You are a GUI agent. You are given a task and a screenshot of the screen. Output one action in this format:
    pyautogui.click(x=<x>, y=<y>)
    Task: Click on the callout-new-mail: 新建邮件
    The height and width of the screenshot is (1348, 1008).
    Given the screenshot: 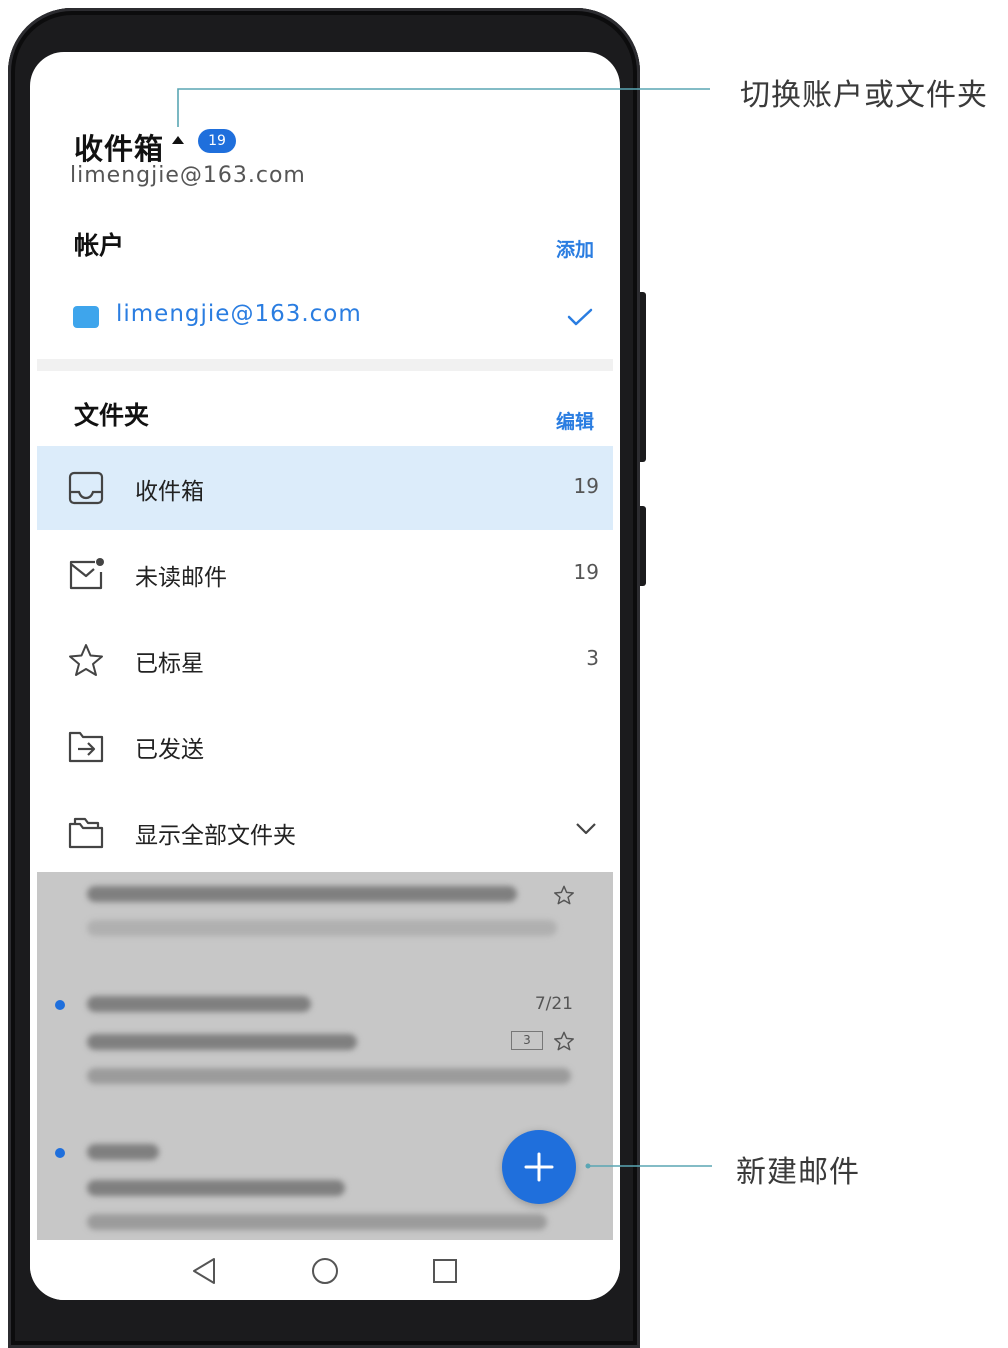 What is the action you would take?
    pyautogui.click(x=798, y=1172)
    